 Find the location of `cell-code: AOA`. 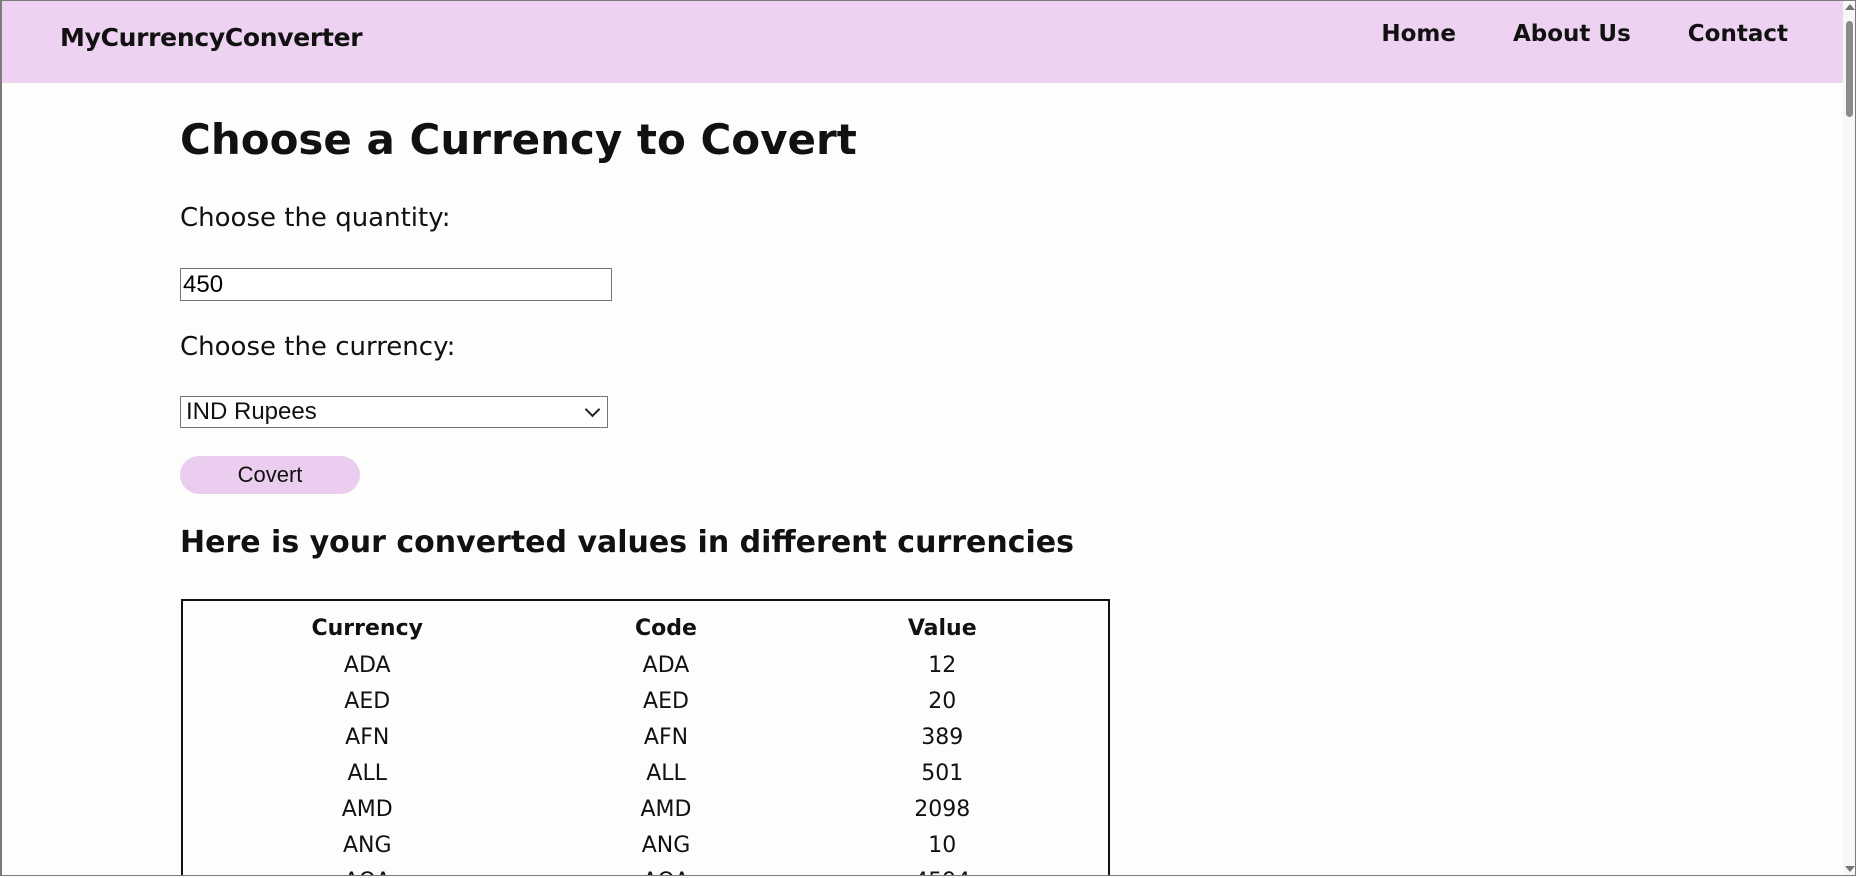

cell-code: AOA is located at coordinates (665, 869).